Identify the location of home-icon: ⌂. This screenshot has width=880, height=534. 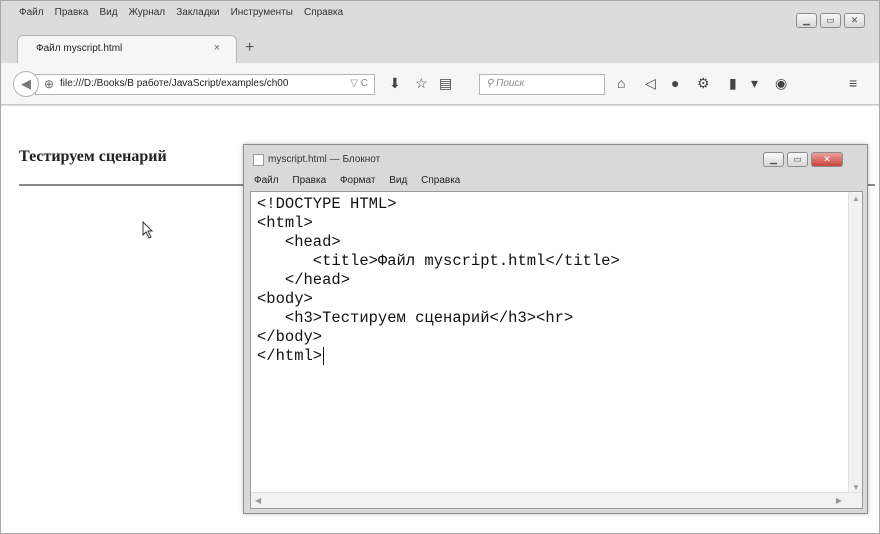
(621, 83).